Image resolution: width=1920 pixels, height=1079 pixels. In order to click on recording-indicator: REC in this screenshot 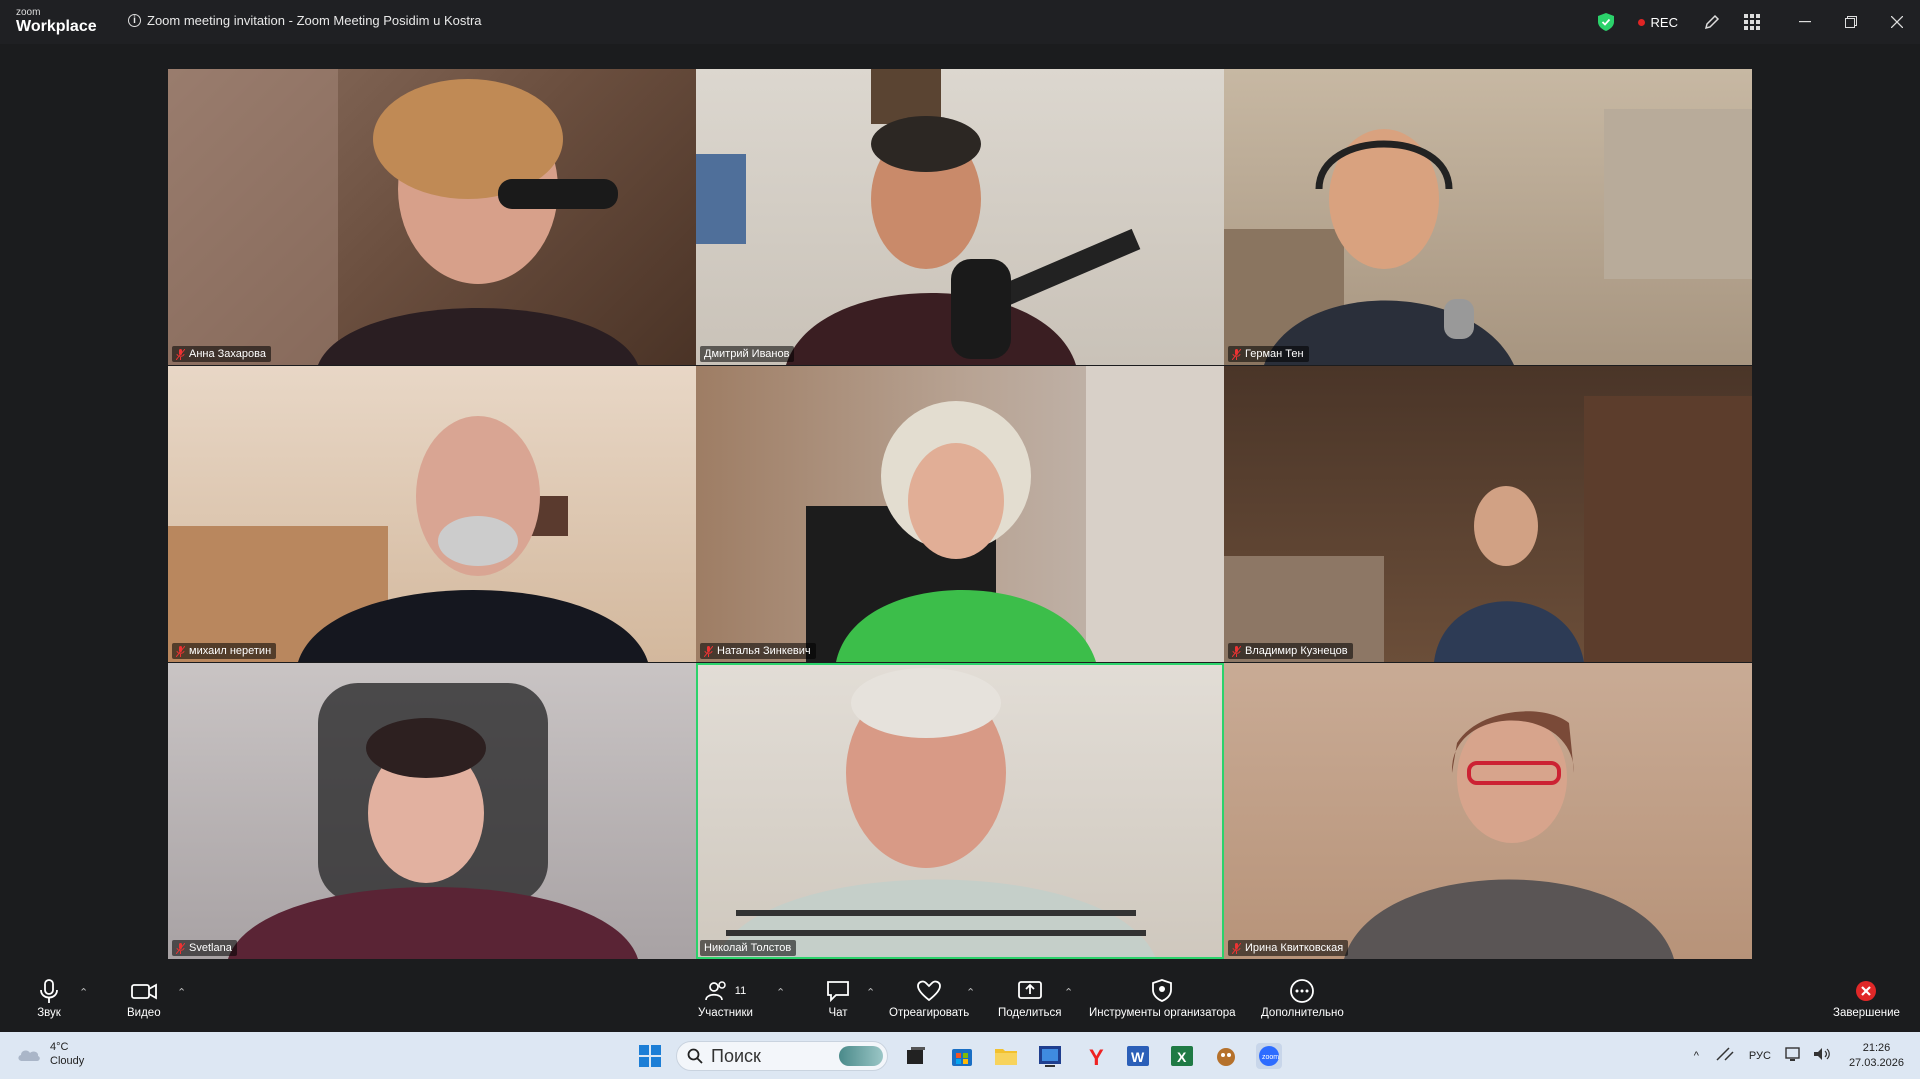, I will do `click(1657, 22)`.